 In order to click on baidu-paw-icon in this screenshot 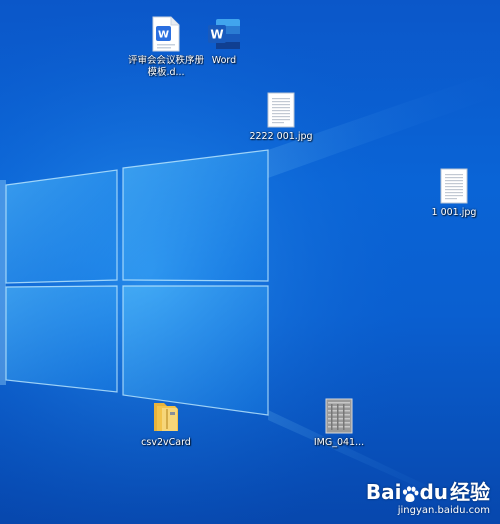, I will do `click(411, 493)`.